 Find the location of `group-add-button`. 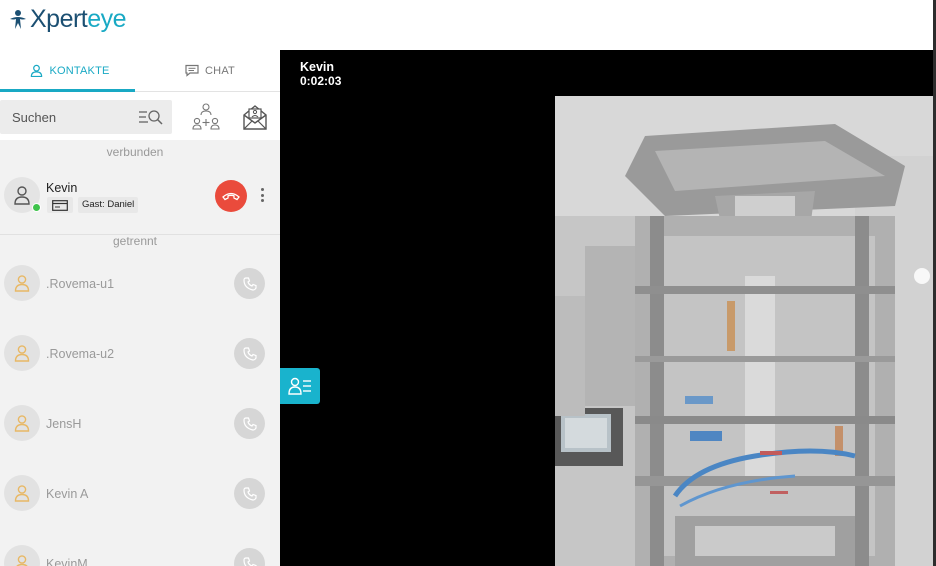

group-add-button is located at coordinates (206, 117).